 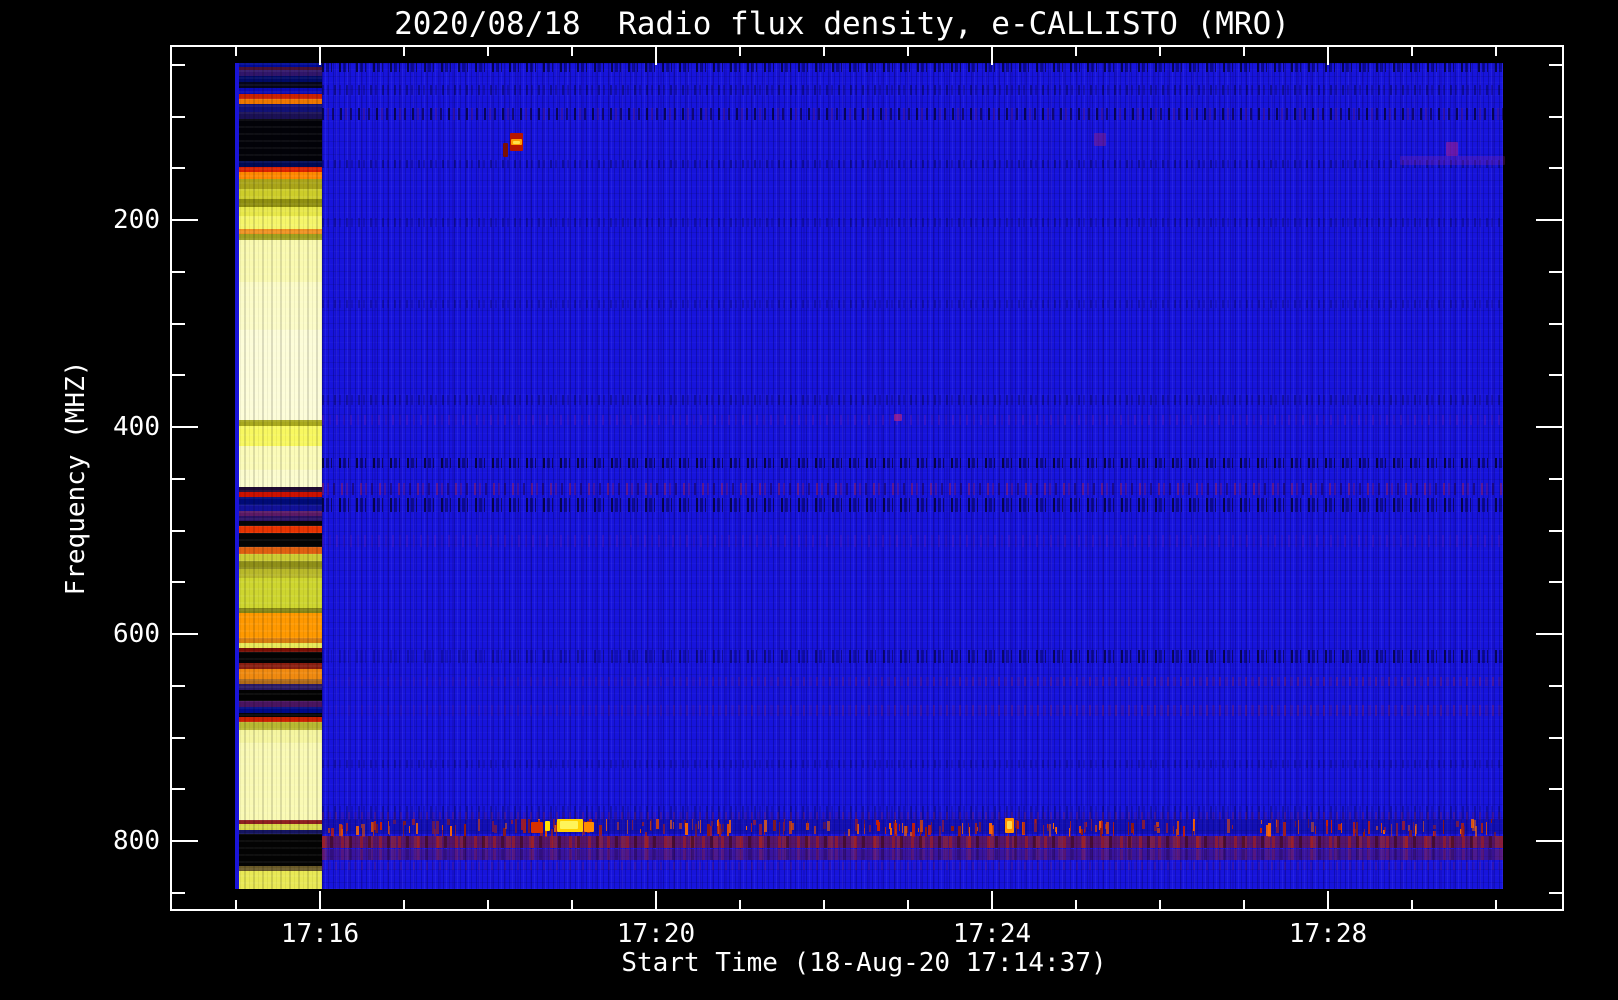 I want to click on calibration-left-edge, so click(x=237, y=476).